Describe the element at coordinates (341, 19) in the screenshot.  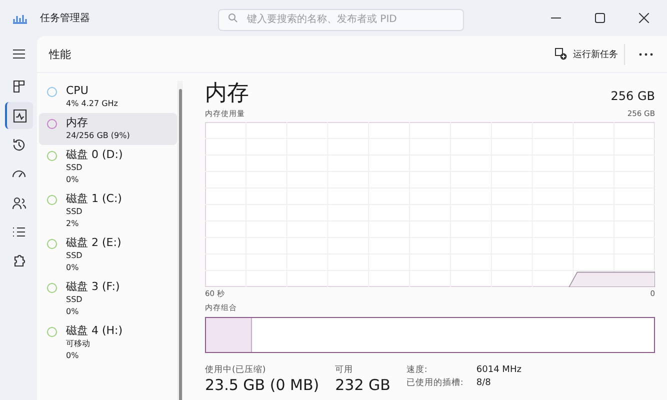
I see `search-field: 键入要搜索的名称、发布者或 PID` at that location.